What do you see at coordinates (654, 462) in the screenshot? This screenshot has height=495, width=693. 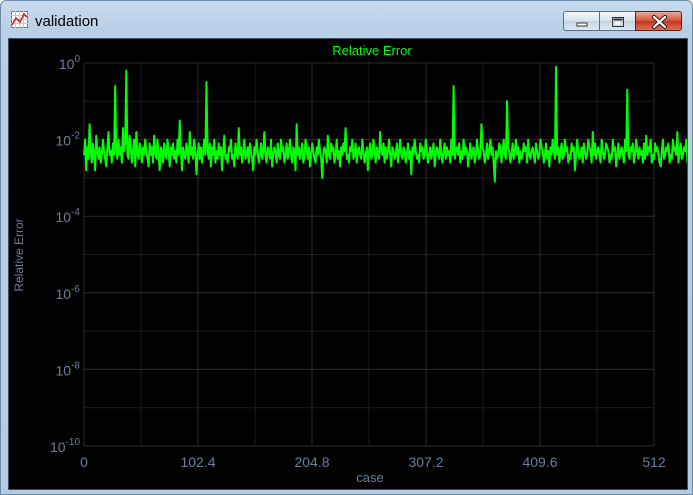 I see `x-tick-label: 512` at bounding box center [654, 462].